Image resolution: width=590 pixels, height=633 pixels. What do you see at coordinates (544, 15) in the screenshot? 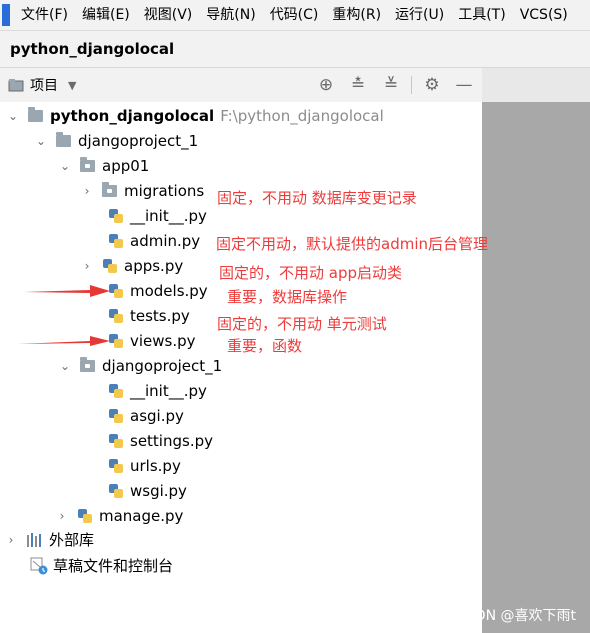
I see `menu-vcs: VCS(S)` at bounding box center [544, 15].